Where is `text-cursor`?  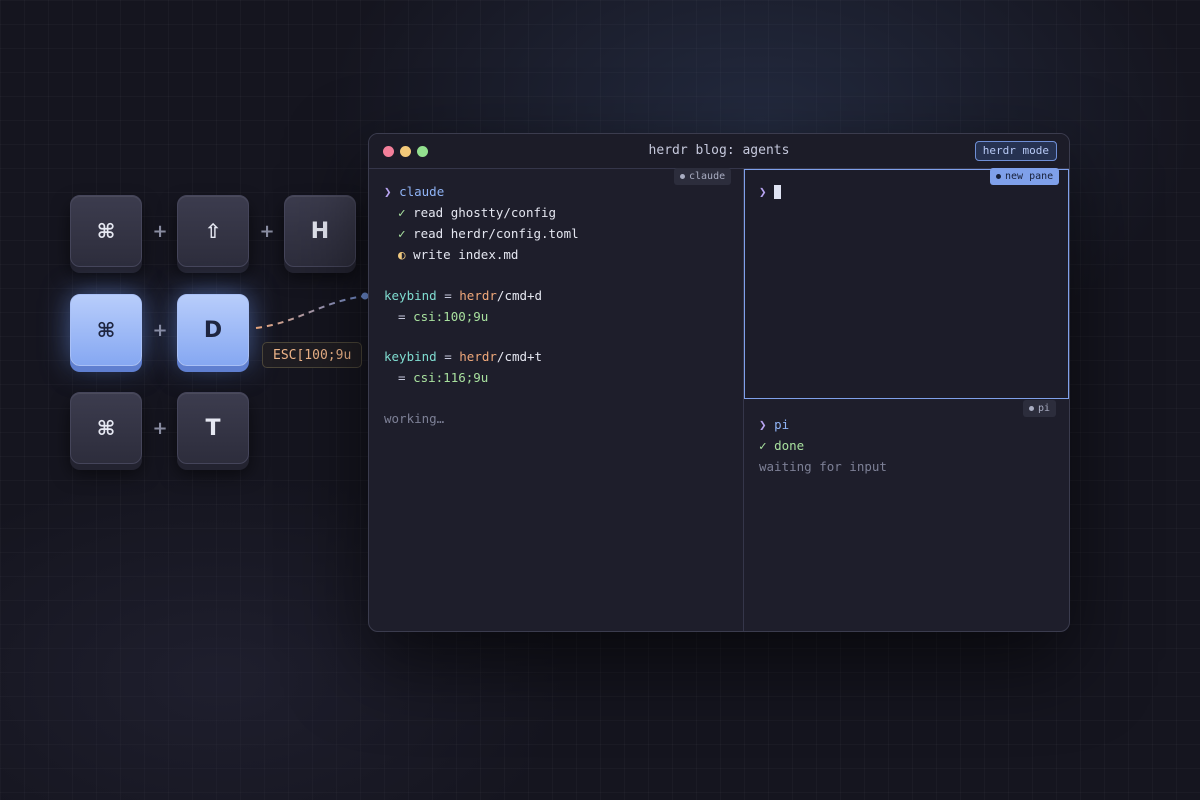
text-cursor is located at coordinates (777, 192).